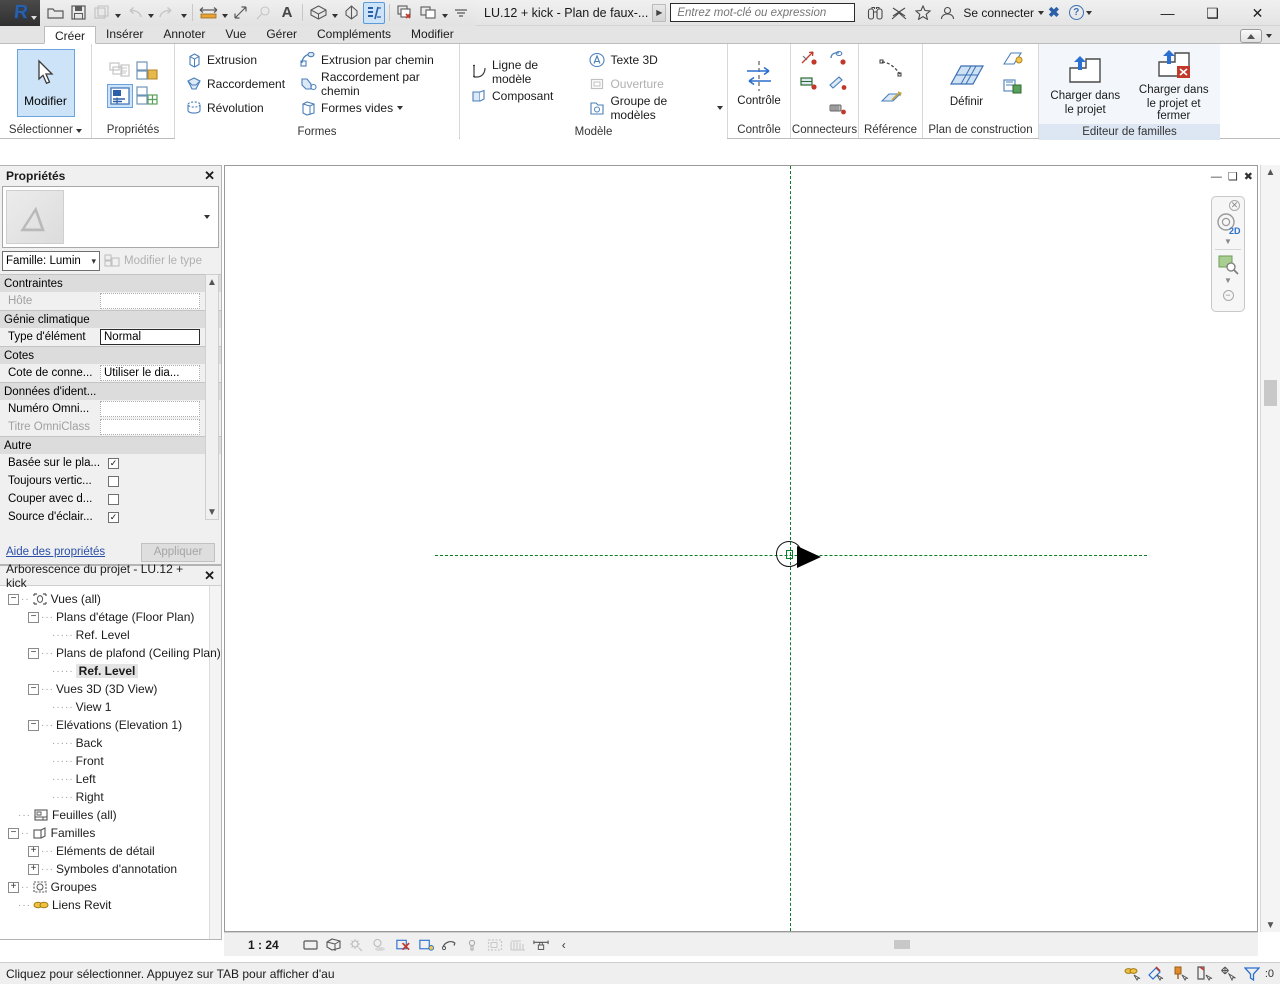 This screenshot has height=984, width=1280. I want to click on favorites-star-icon, so click(923, 13).